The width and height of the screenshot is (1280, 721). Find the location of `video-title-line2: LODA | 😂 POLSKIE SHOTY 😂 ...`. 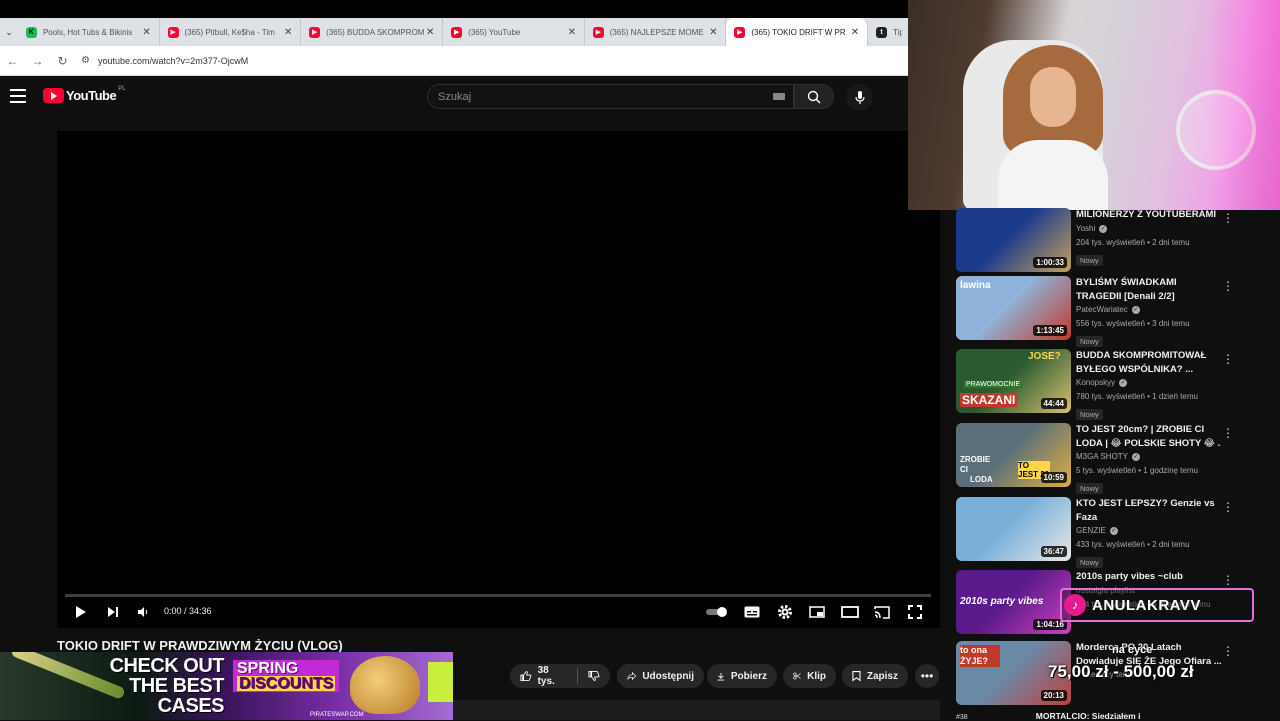

video-title-line2: LODA | 😂 POLSKIE SHOTY 😂 ... is located at coordinates (1148, 444).